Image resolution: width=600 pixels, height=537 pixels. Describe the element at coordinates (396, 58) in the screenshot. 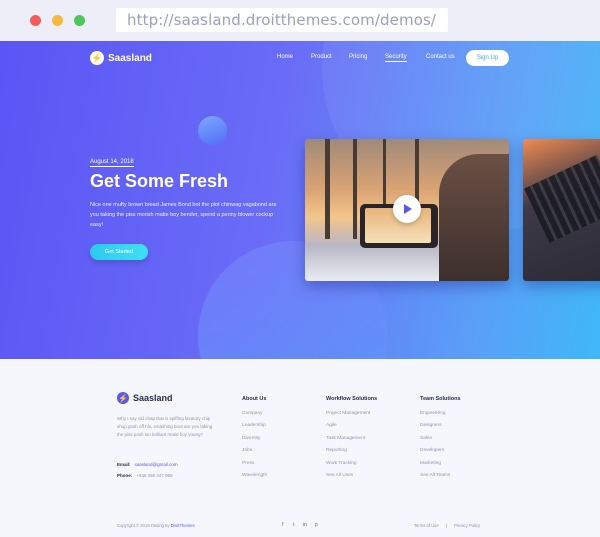

I see `nav-item-security: Security` at that location.